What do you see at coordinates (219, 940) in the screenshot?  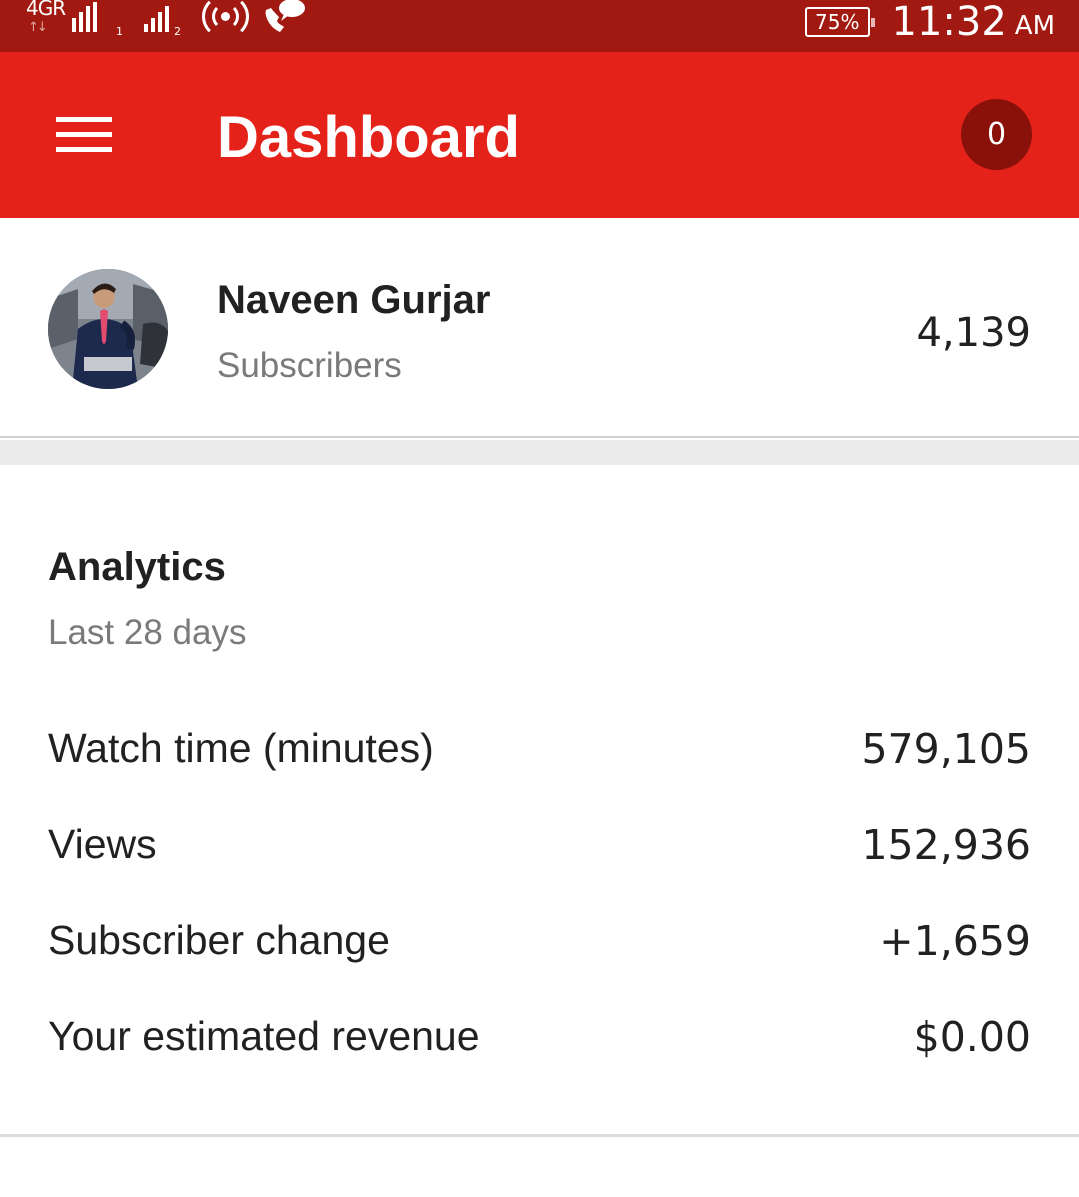 I see `metric-label: Subscriber change` at bounding box center [219, 940].